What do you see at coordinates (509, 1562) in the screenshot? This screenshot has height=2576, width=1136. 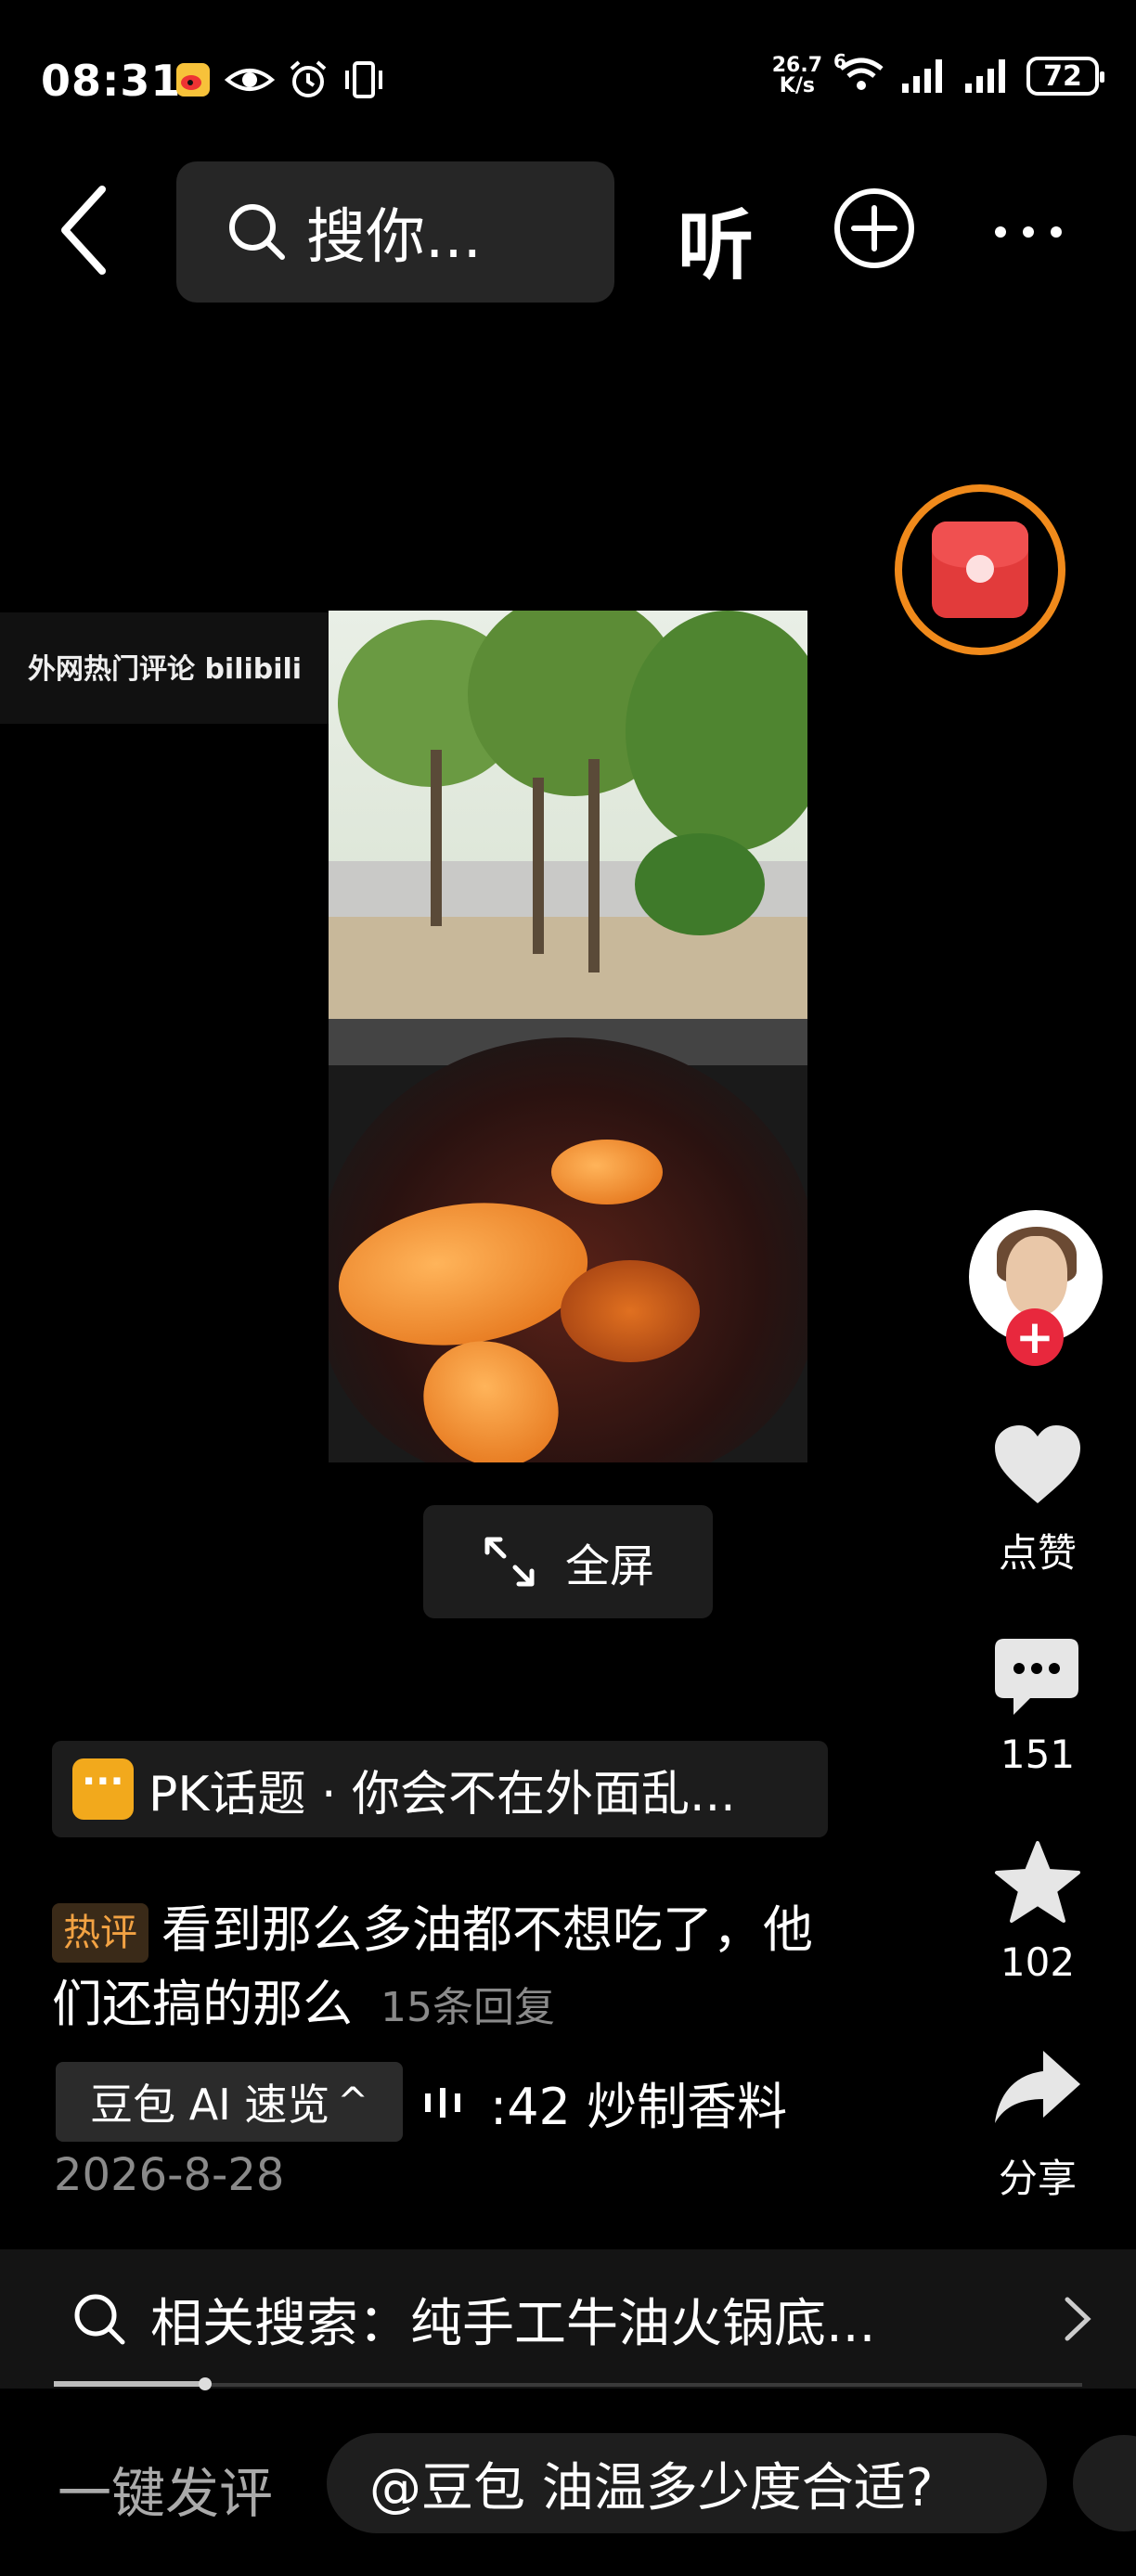 I see `expand-icon` at bounding box center [509, 1562].